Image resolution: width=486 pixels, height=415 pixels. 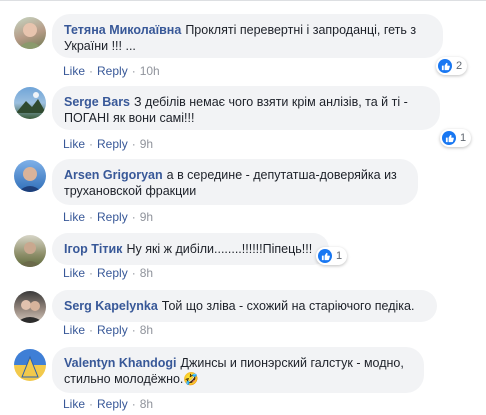 I want to click on comment-author: Ігор Тітик, so click(x=93, y=249).